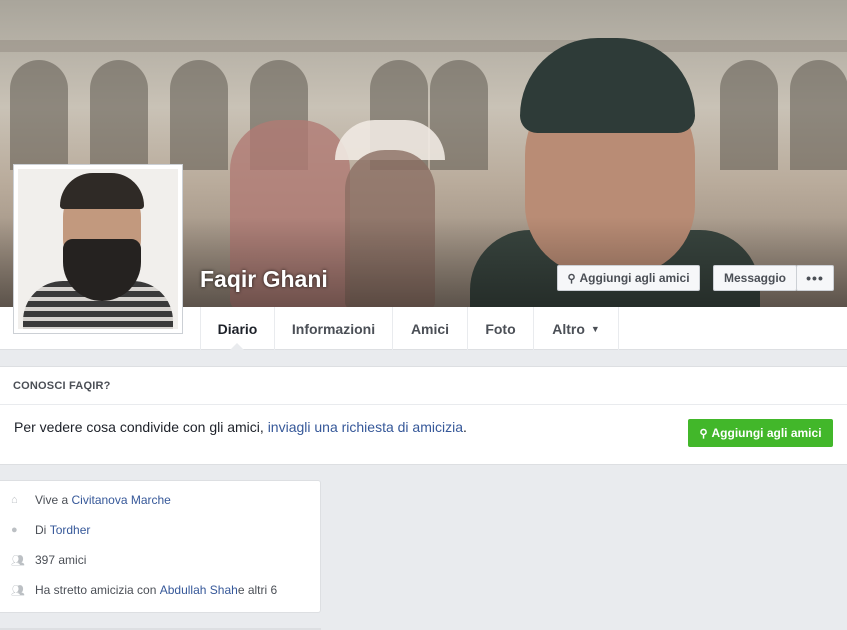 This screenshot has height=630, width=847. I want to click on profile-picture, so click(98, 249).